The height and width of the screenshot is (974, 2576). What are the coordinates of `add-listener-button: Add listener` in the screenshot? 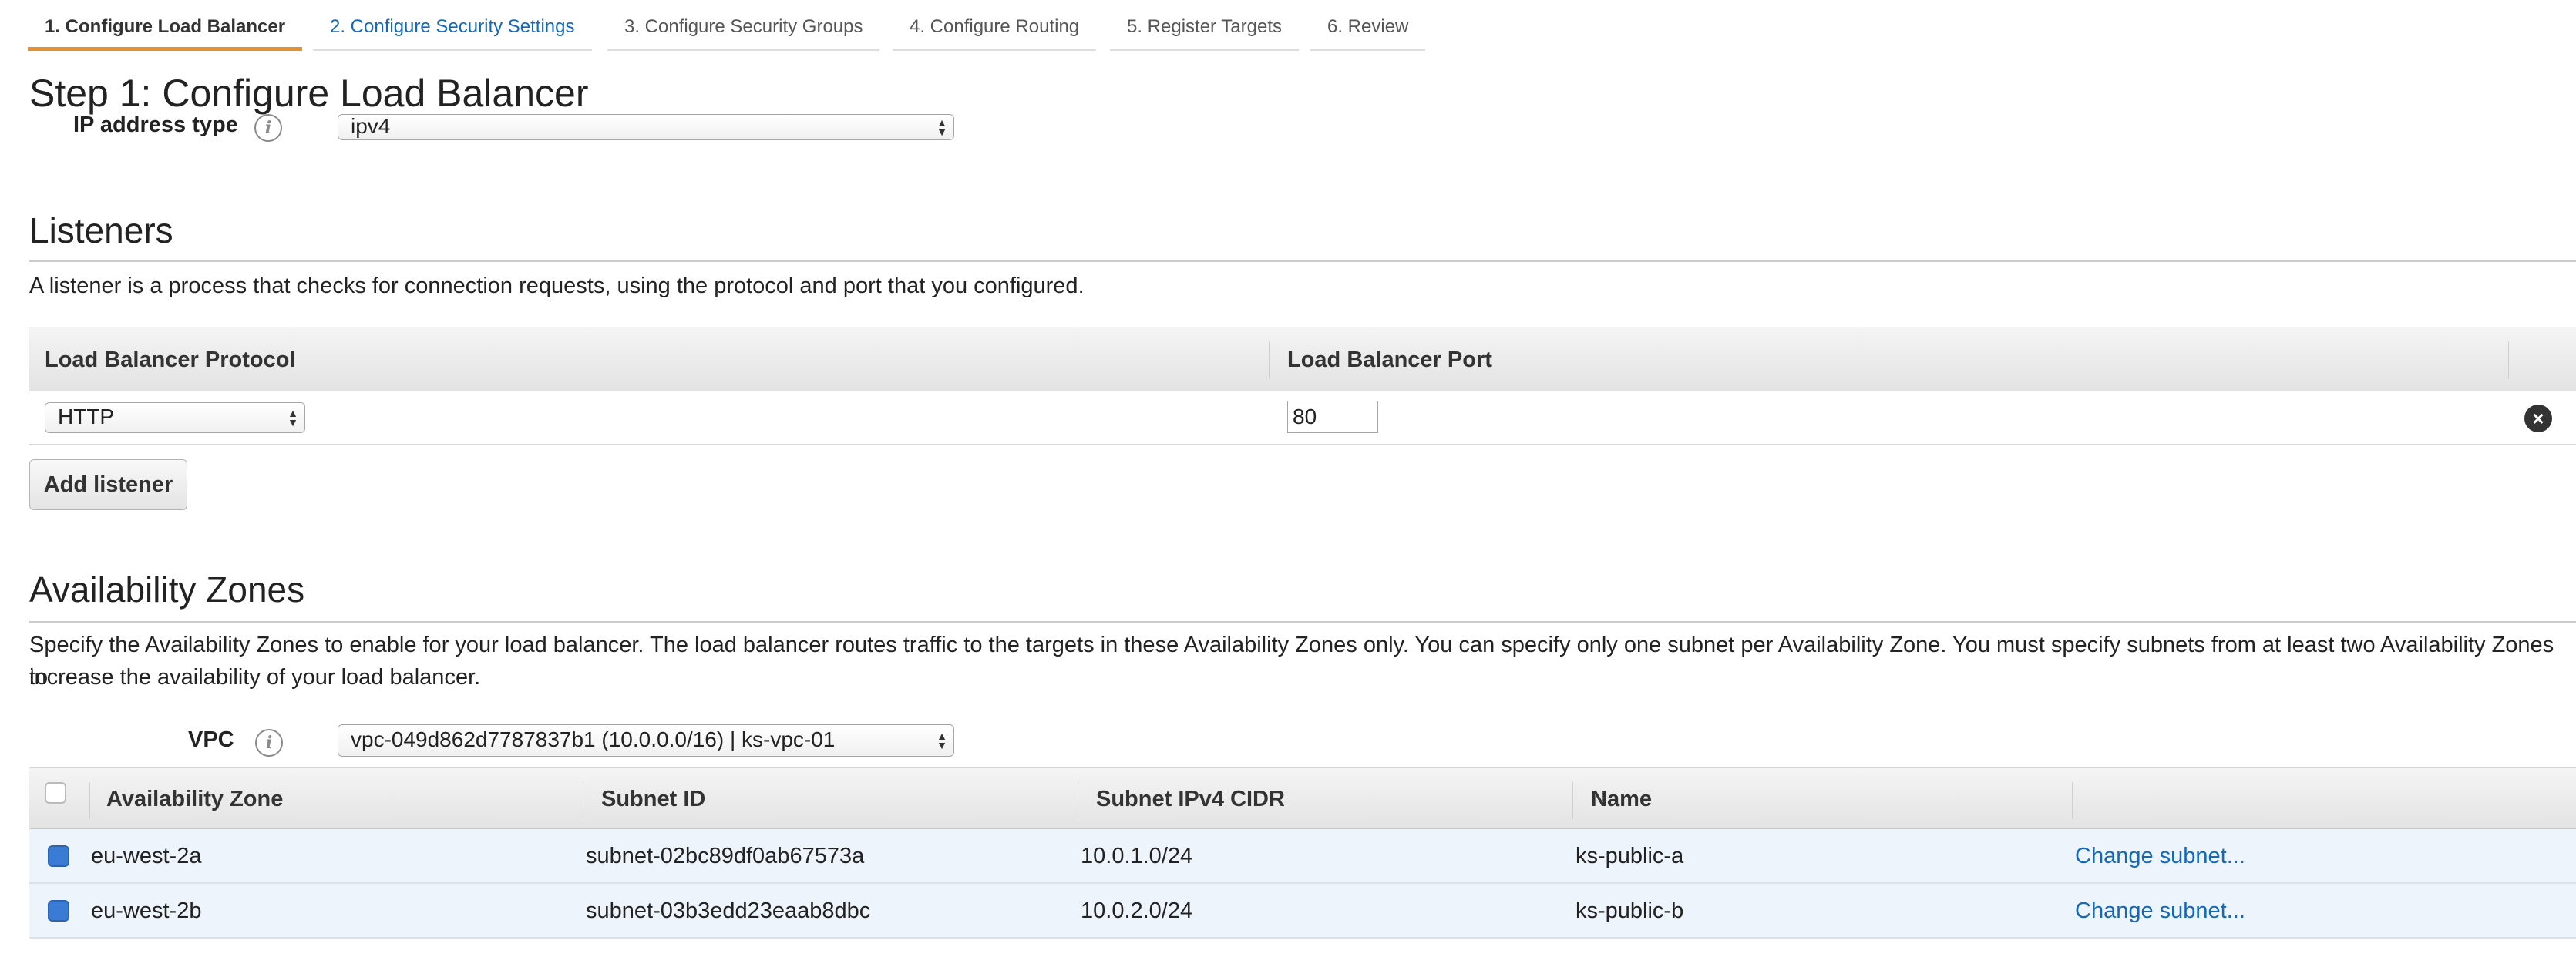 It's located at (108, 484).